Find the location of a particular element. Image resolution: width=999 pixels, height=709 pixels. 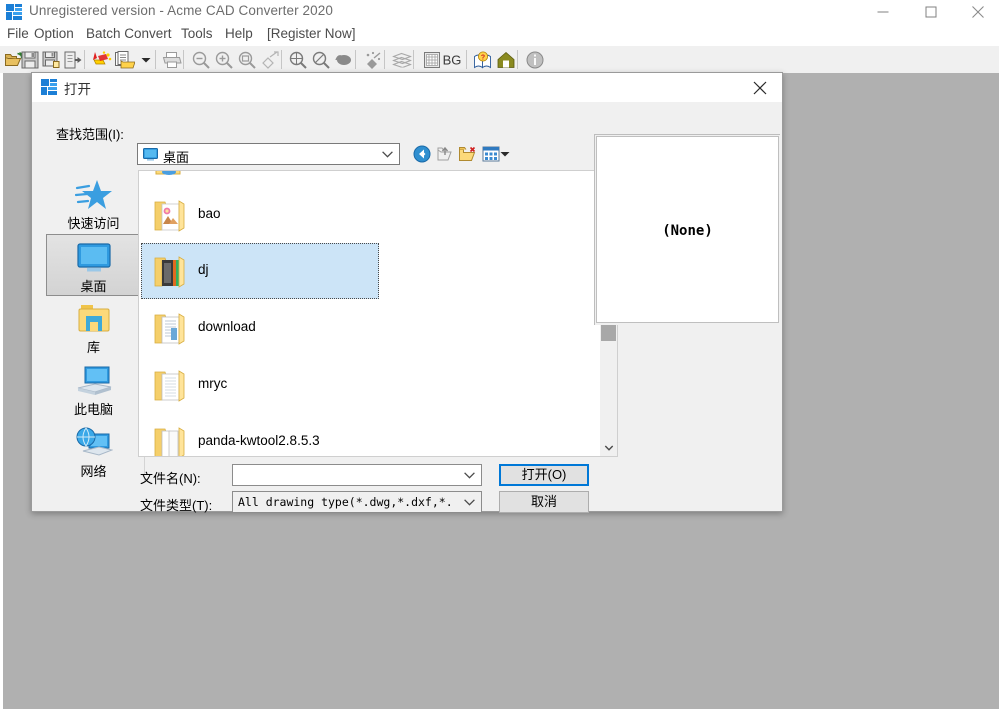

zoom-previous-button is located at coordinates (343, 59).